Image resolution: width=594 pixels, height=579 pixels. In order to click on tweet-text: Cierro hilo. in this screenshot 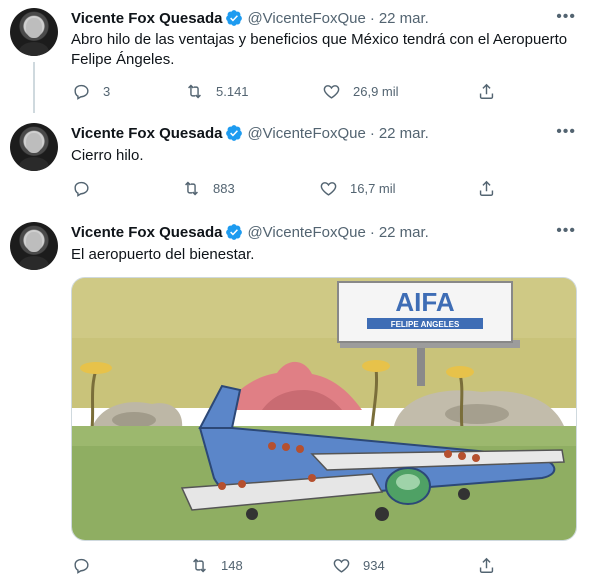, I will do `click(107, 155)`.